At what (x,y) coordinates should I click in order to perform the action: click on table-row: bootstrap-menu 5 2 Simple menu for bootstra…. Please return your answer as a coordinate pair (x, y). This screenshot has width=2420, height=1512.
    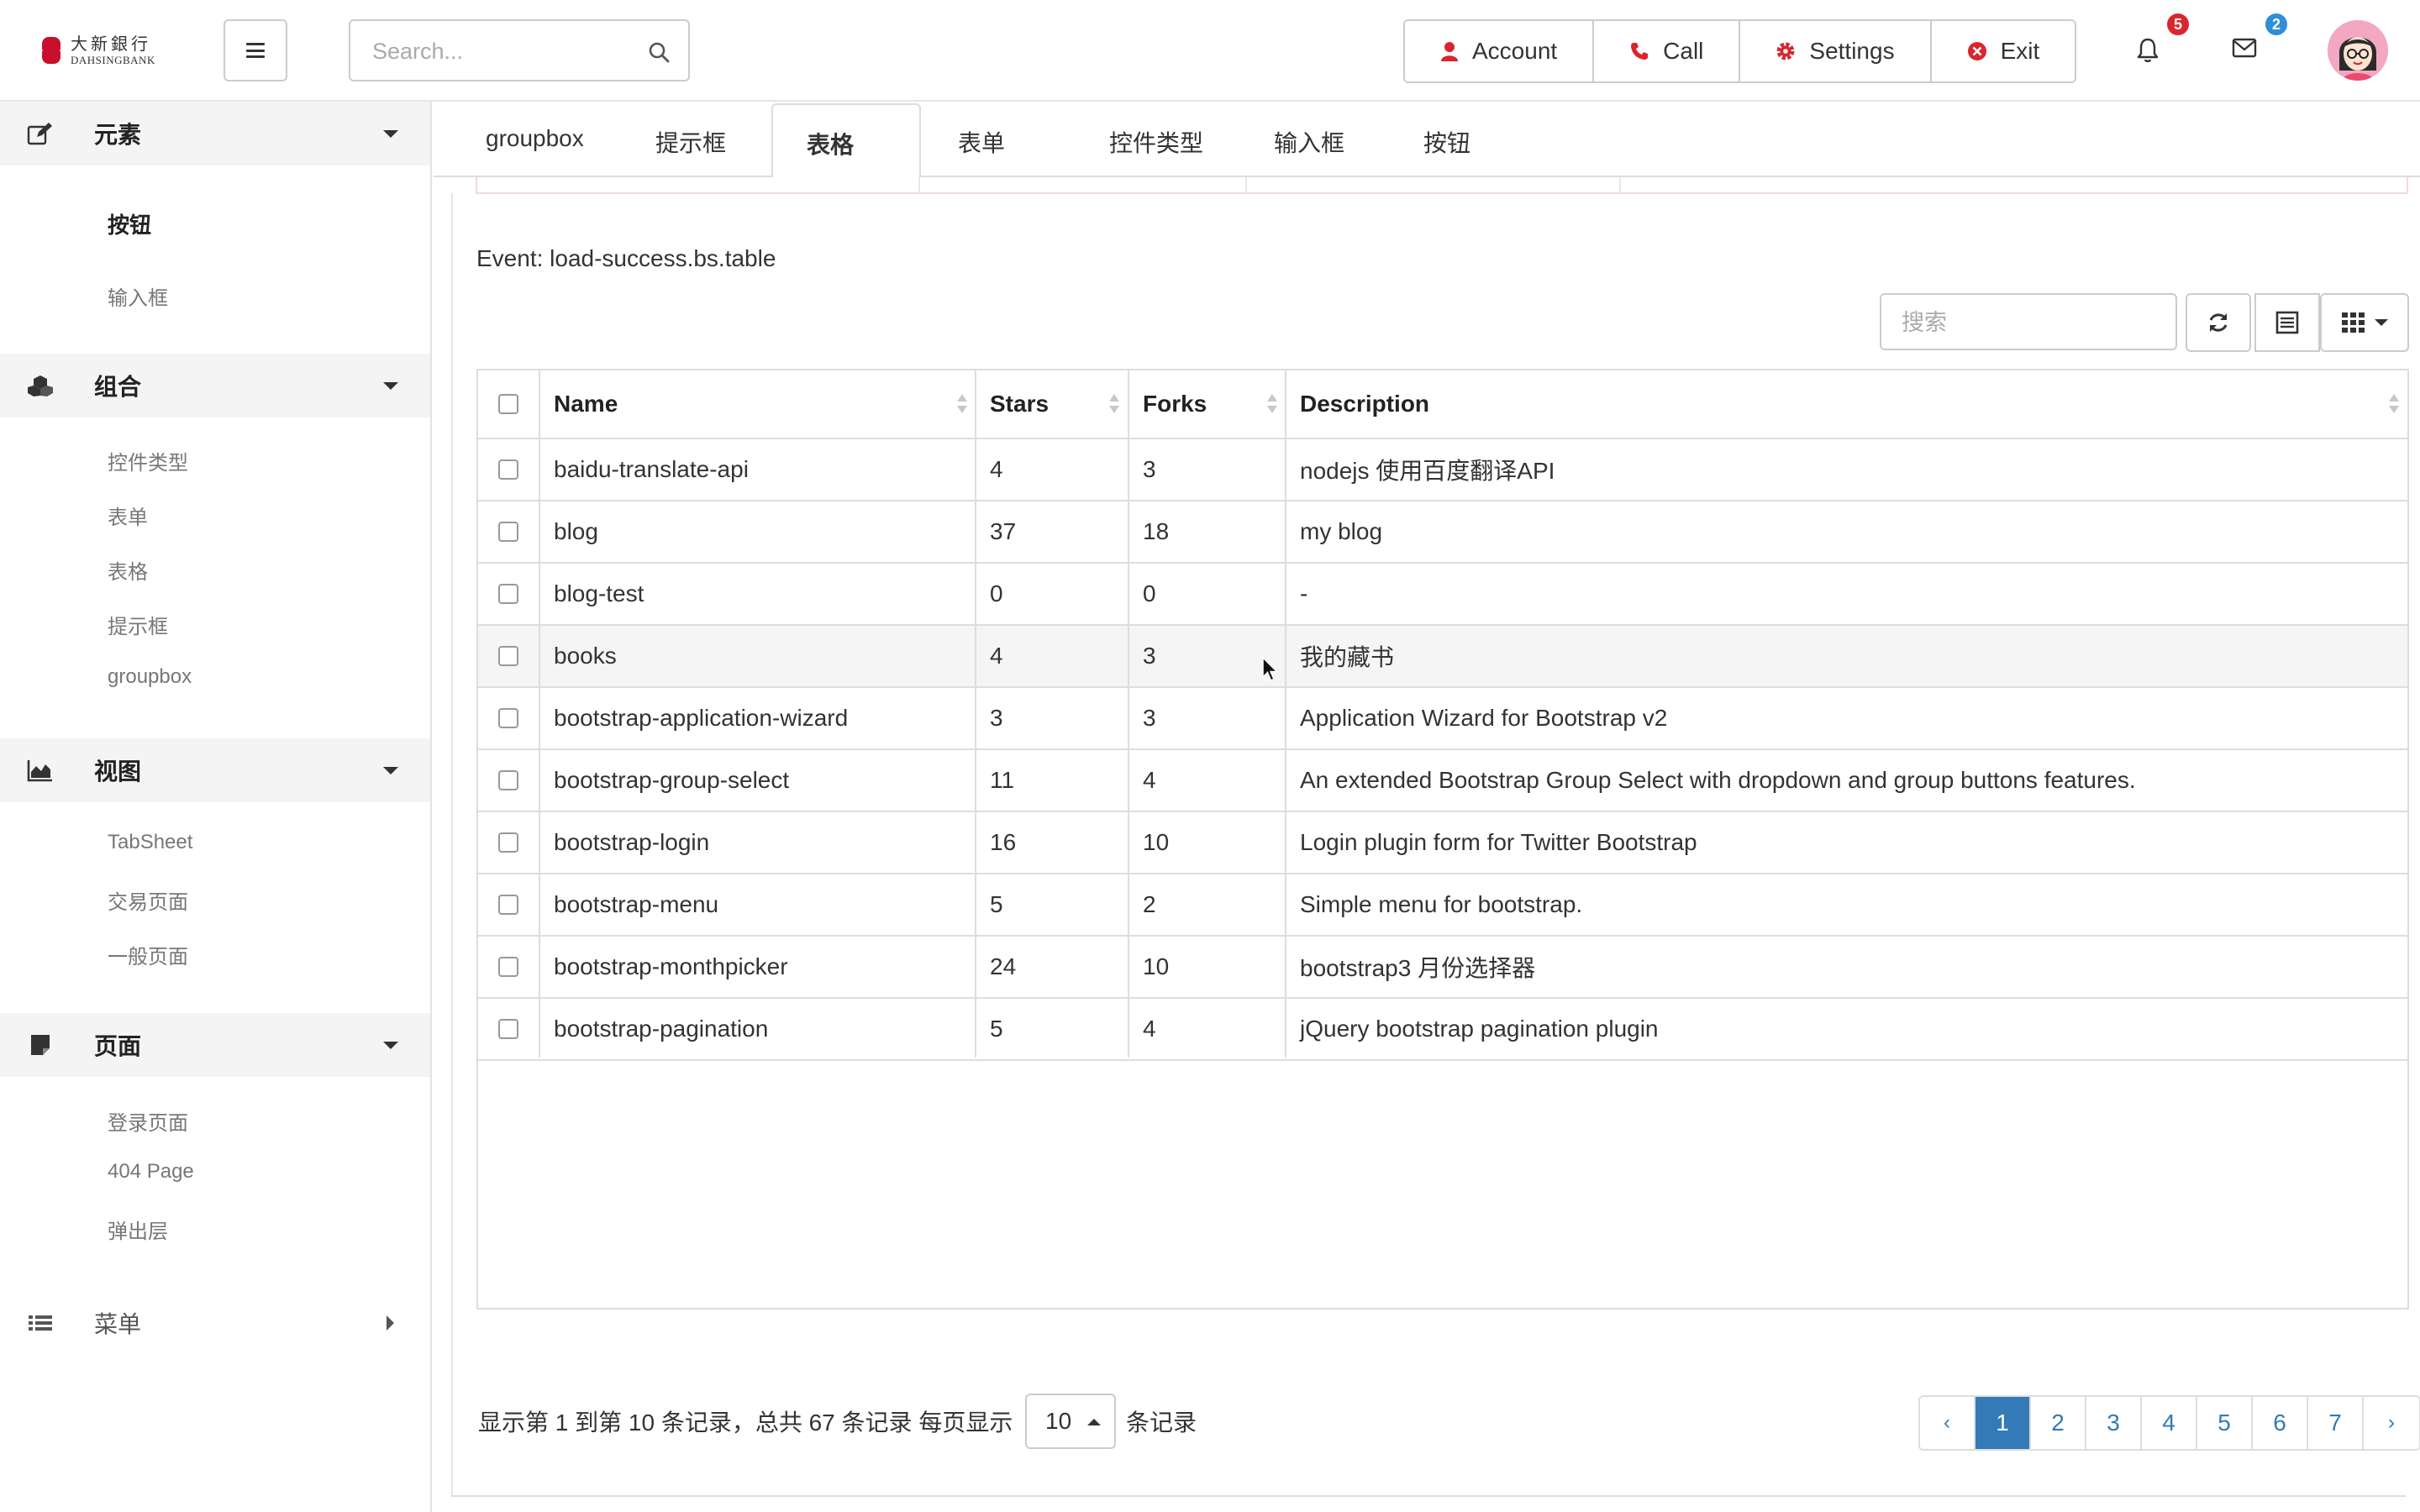
    Looking at the image, I should click on (1442, 905).